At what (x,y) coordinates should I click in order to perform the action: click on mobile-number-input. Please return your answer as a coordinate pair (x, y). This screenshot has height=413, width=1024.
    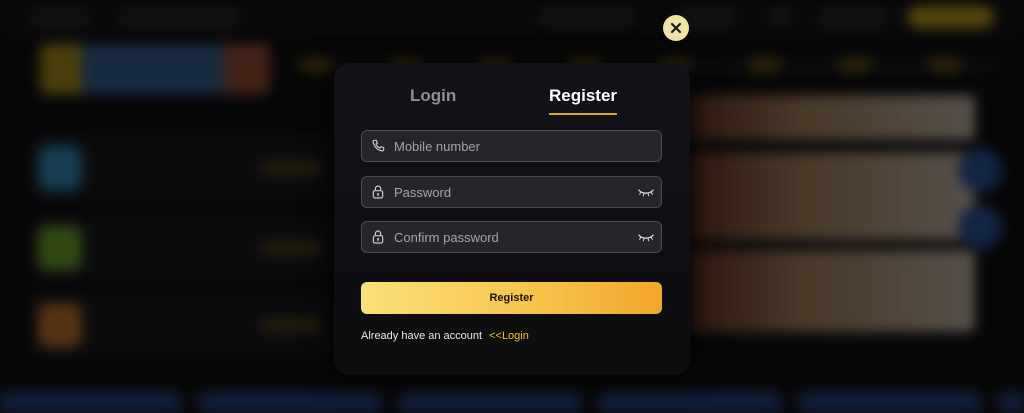
    Looking at the image, I should click on (527, 146).